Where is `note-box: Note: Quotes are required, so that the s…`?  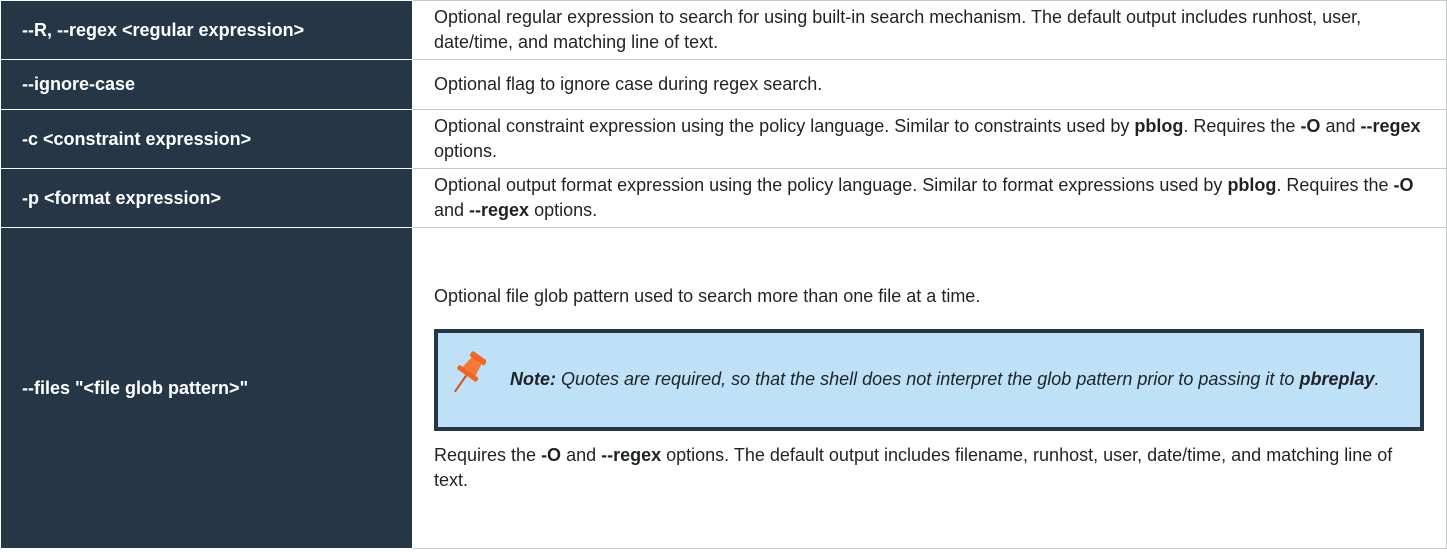
note-box: Note: Quotes are required, so that the s… is located at coordinates (929, 379).